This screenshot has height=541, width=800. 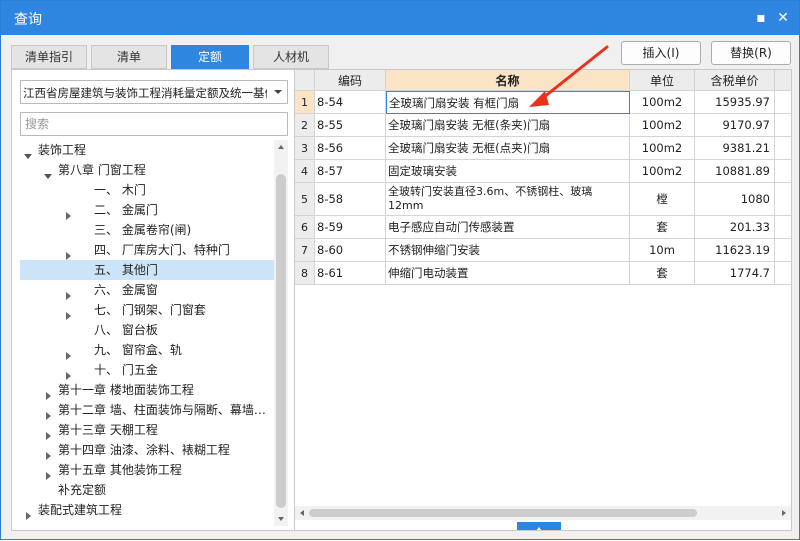 I want to click on cell-name: 电子感应自动门传感装置, so click(x=508, y=227).